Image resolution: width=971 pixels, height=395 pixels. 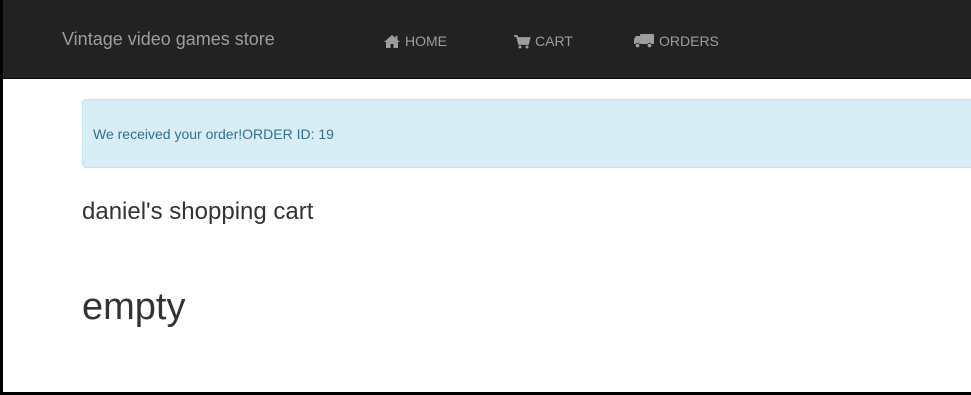 I want to click on truck-icon, so click(x=644, y=41).